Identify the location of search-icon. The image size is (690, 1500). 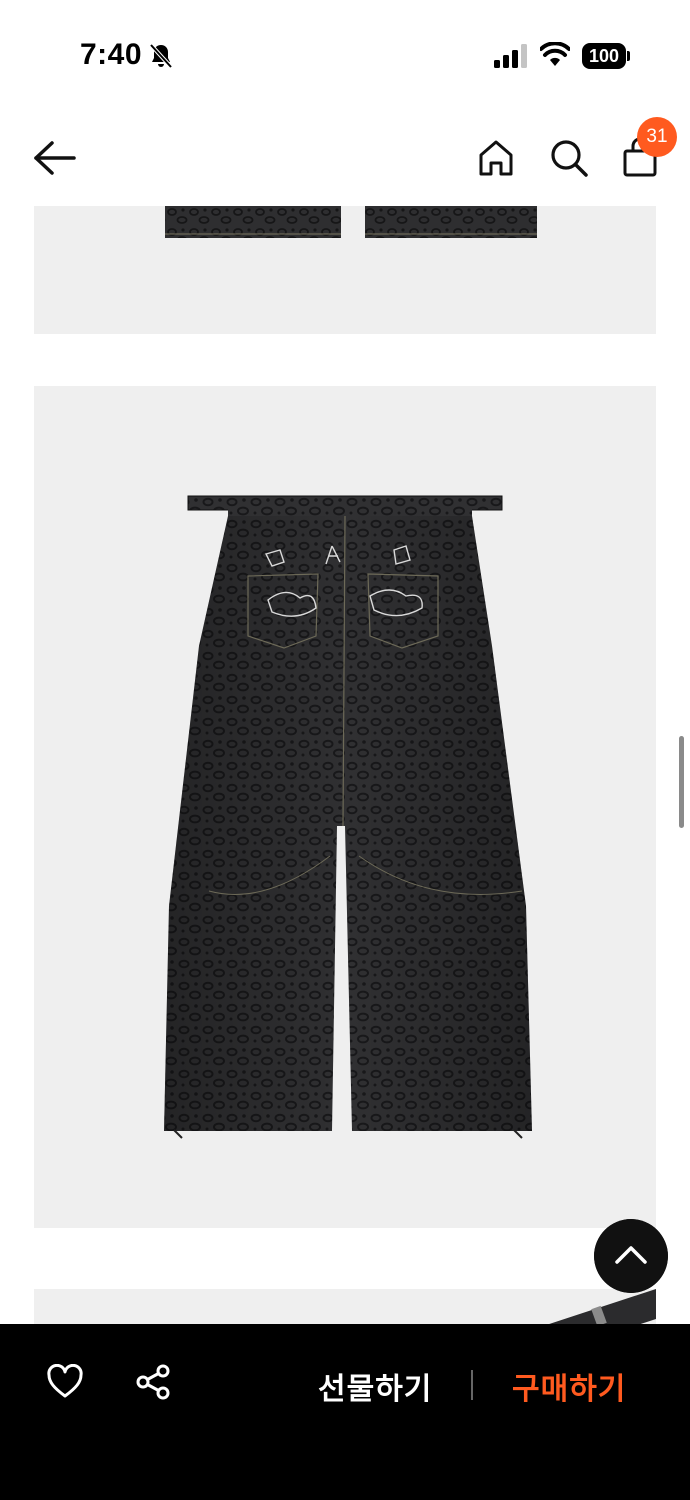
(569, 158).